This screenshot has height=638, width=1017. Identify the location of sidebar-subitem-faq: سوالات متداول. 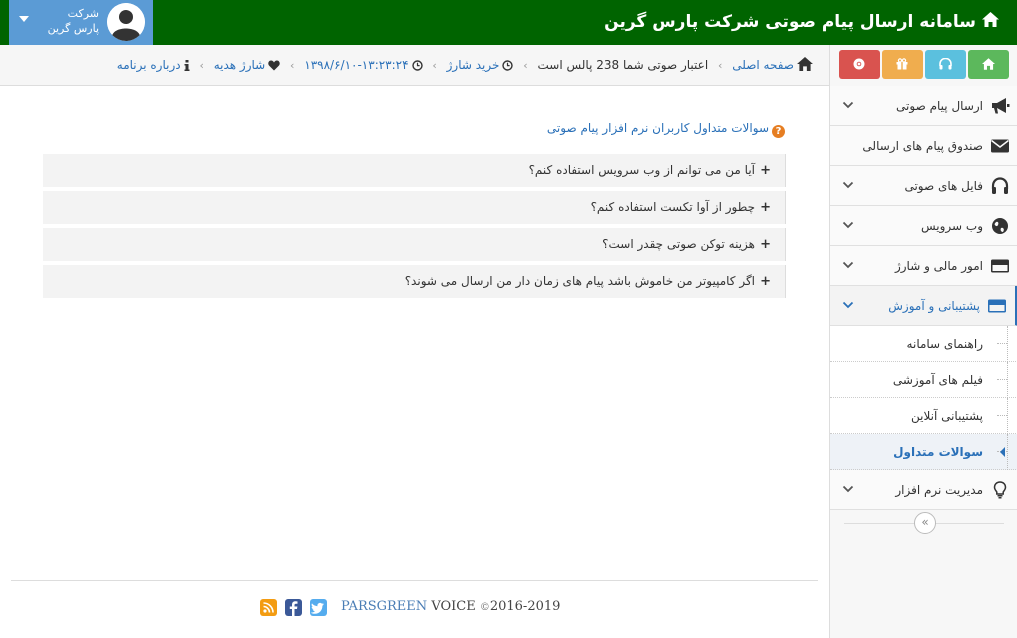
(923, 452).